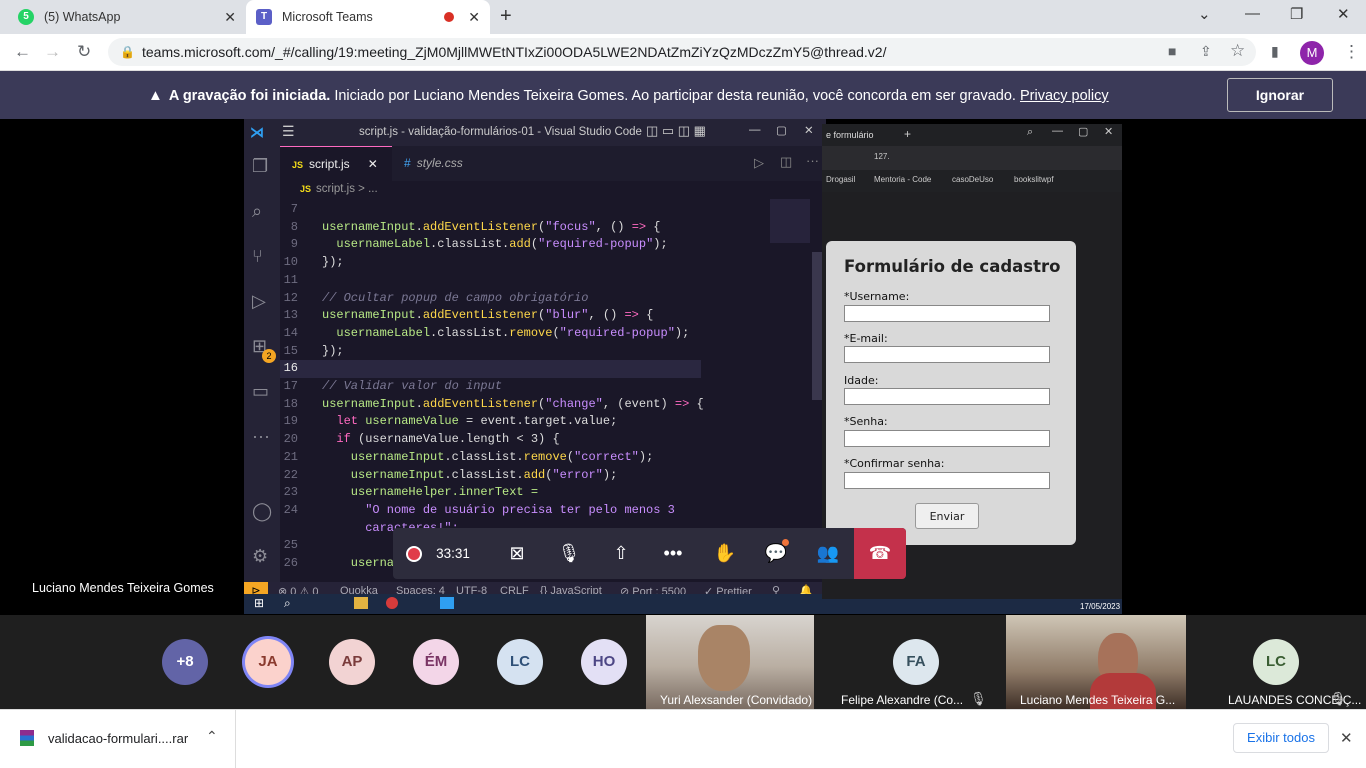  What do you see at coordinates (759, 163) in the screenshot?
I see `run-icon: ▷` at bounding box center [759, 163].